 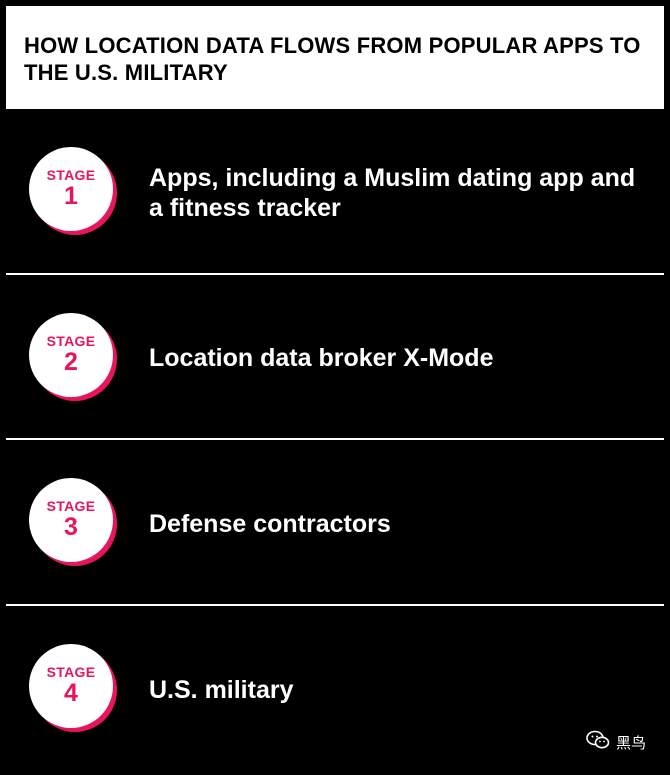 I want to click on stage-number: 1, so click(x=71, y=196).